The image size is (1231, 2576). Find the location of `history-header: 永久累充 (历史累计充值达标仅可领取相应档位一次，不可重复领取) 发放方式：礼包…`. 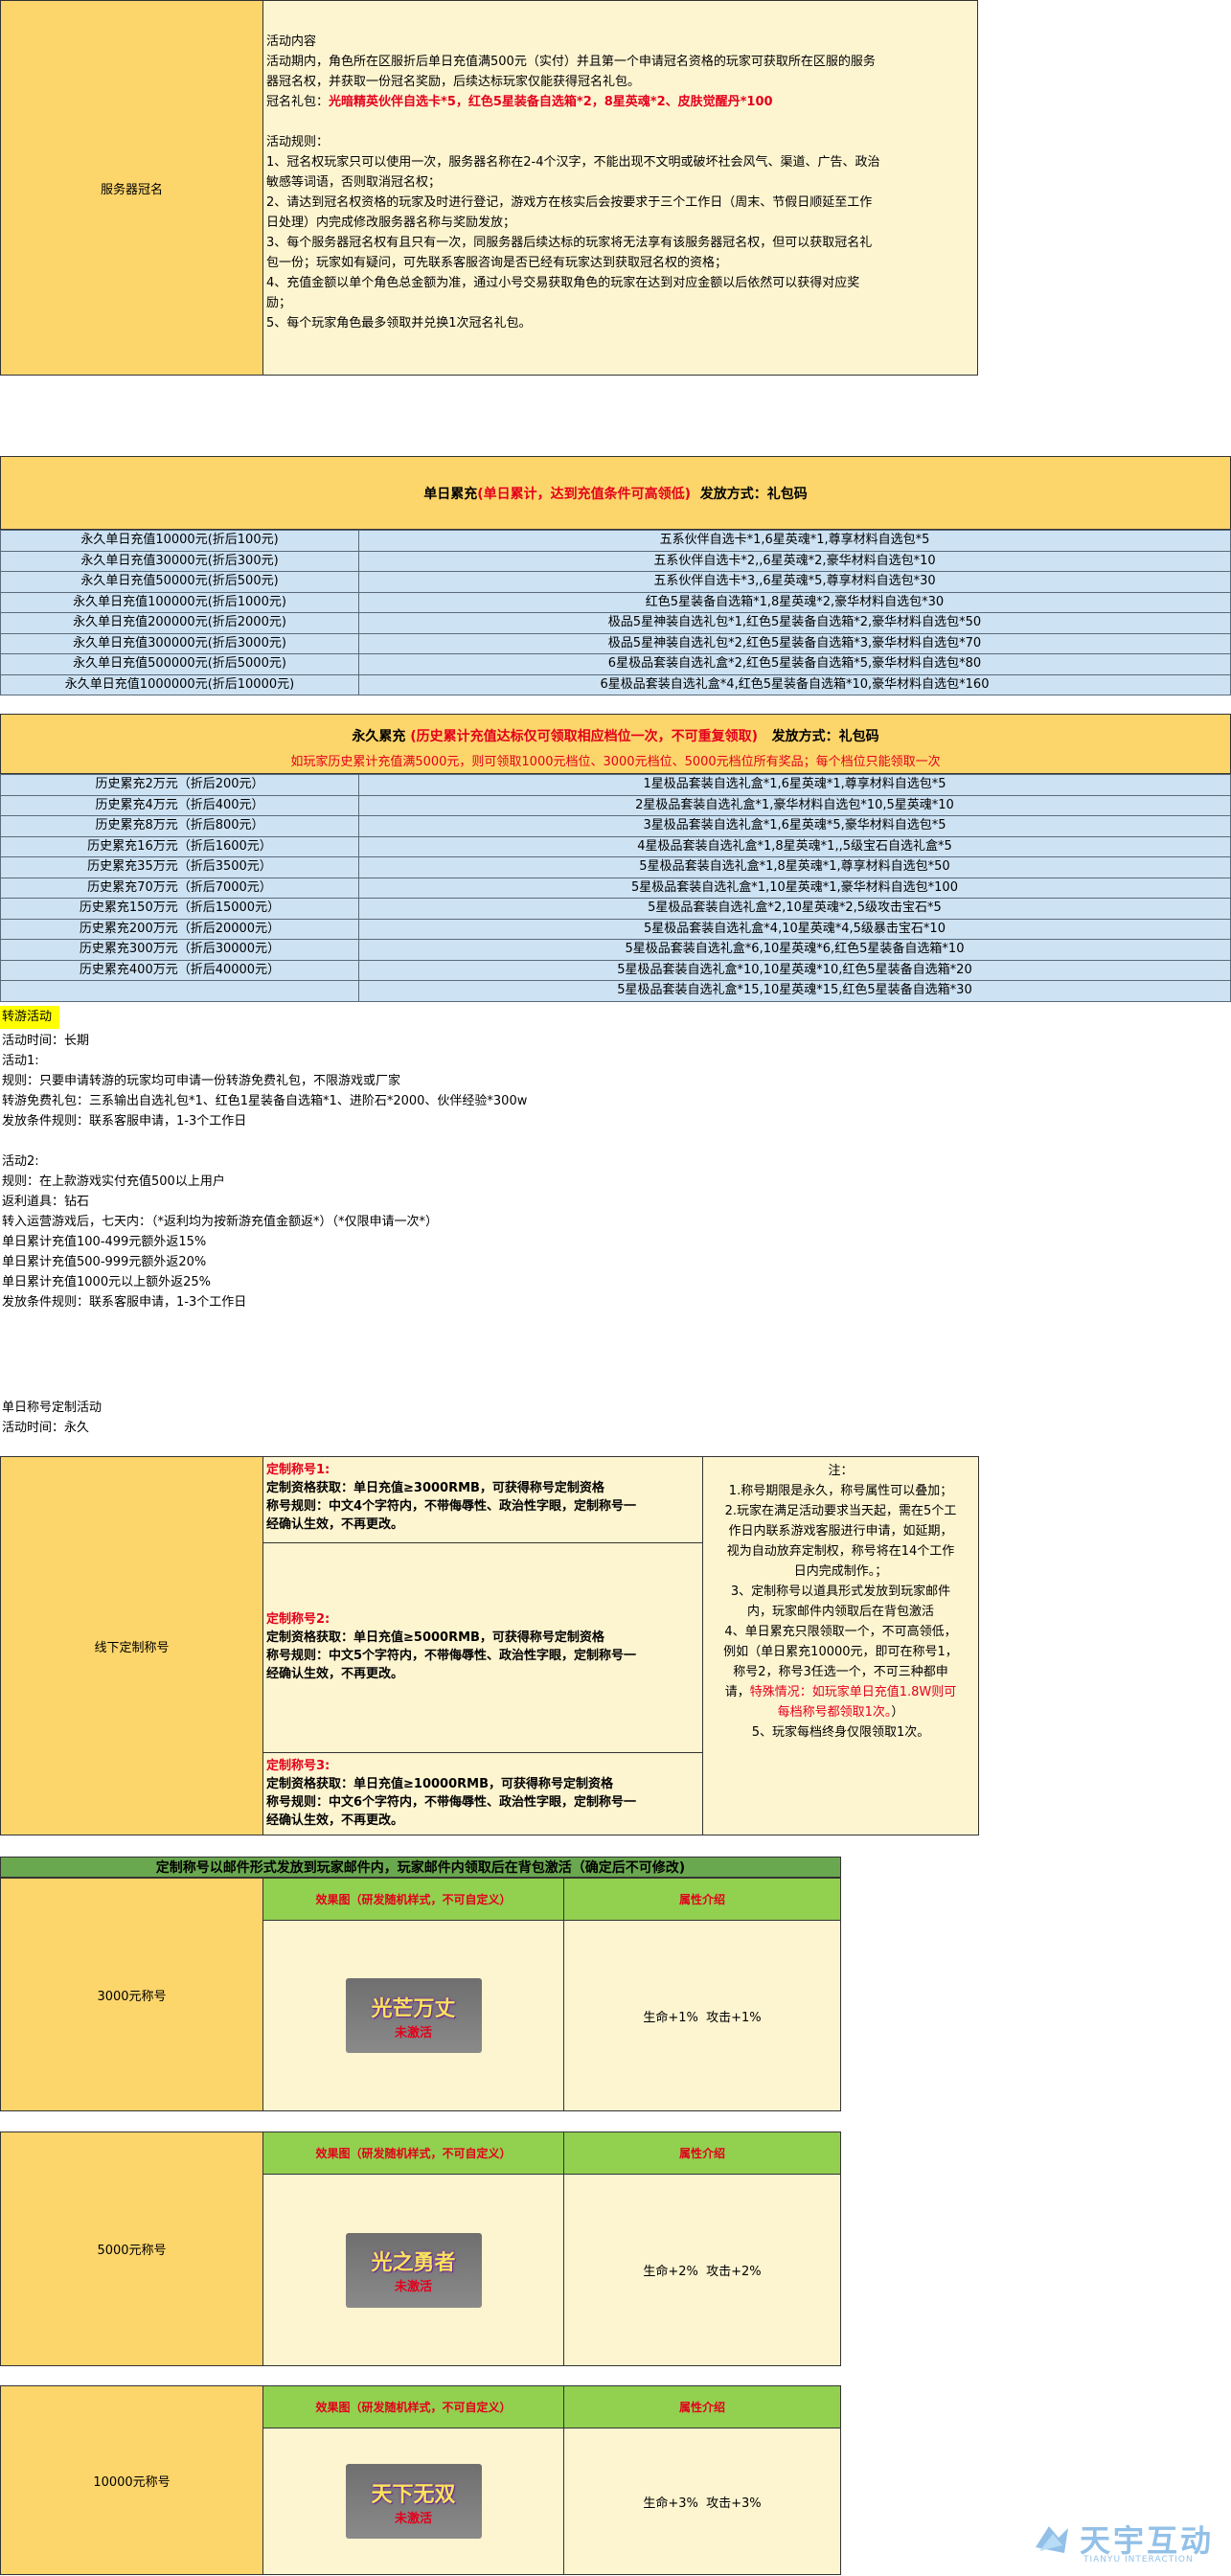

history-header: 永久累充 (历史累计充值达标仅可领取相应档位一次，不可重复领取) 发放方式：礼包… is located at coordinates (615, 744).